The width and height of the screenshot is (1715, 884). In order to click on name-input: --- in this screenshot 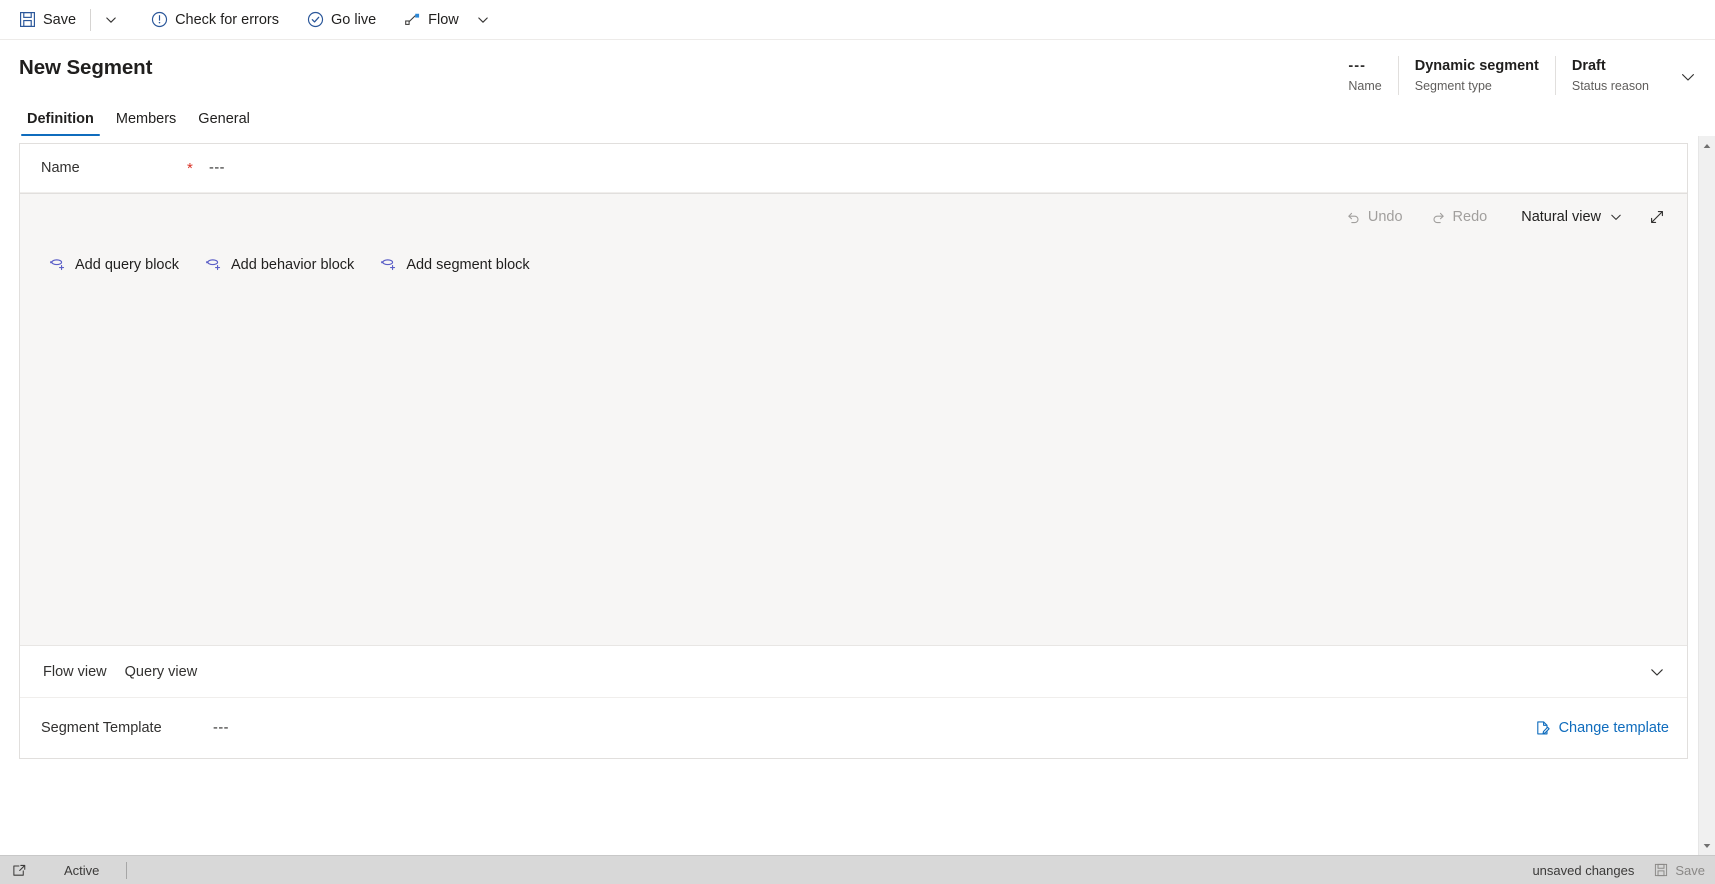, I will do `click(217, 168)`.